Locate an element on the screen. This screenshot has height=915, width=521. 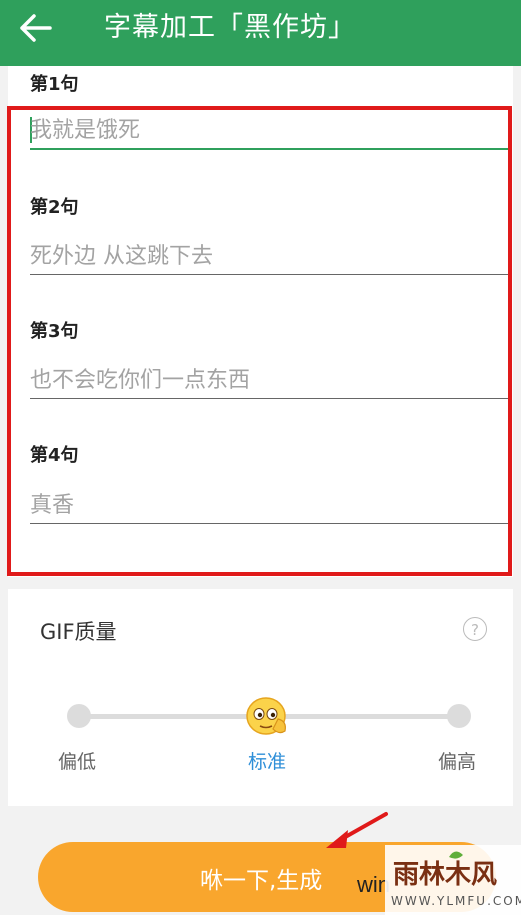
sentence-3-label: 第3句 is located at coordinates (54, 331).